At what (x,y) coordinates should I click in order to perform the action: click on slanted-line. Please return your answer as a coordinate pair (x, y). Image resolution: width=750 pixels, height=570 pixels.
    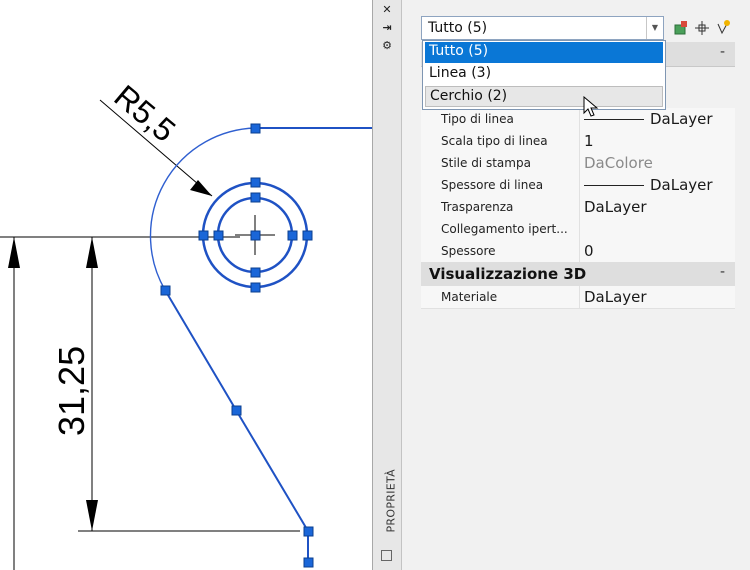
    Looking at the image, I should click on (236, 427).